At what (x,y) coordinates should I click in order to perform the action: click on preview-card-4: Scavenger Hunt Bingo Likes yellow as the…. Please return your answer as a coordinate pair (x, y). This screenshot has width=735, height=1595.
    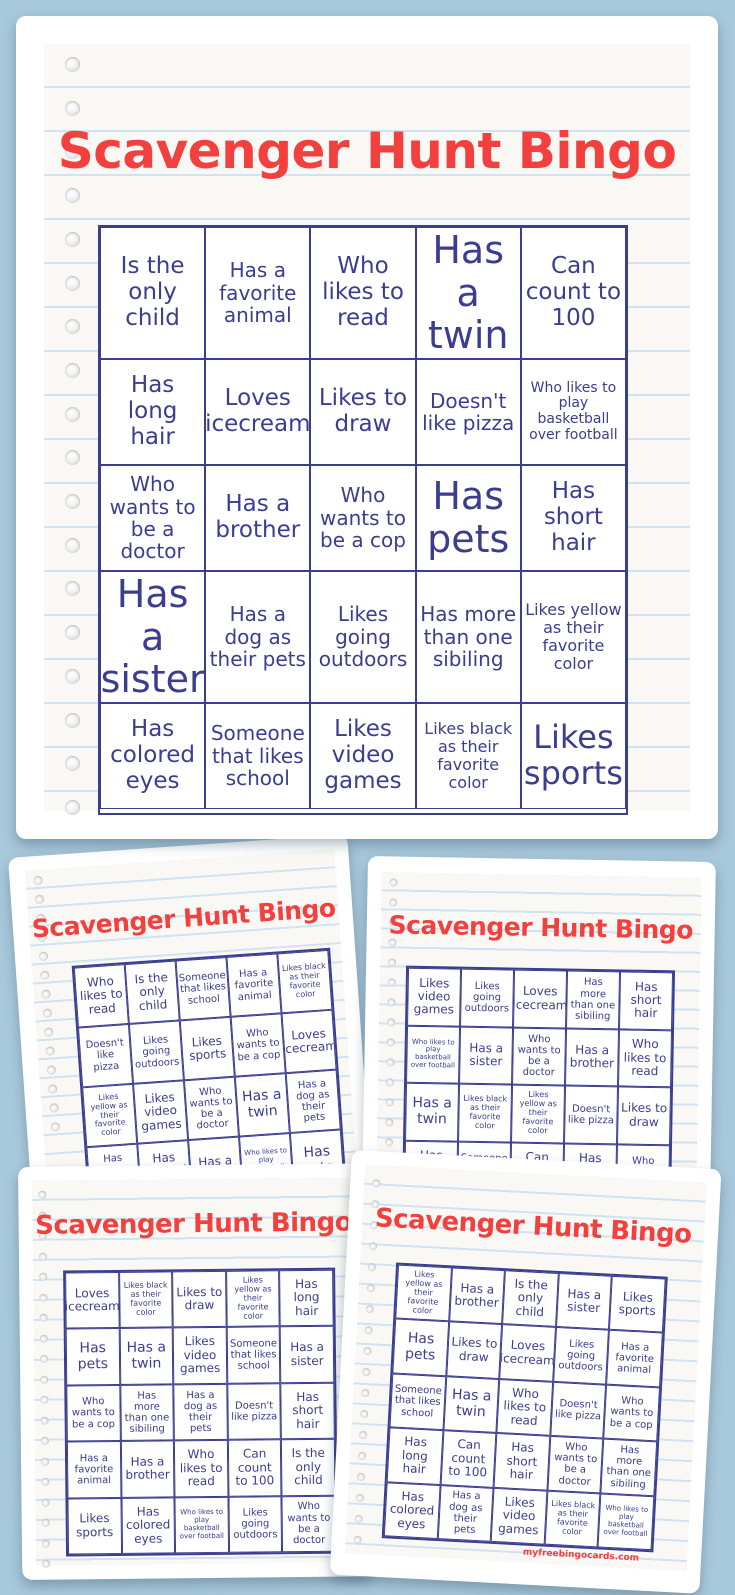
    Looking at the image, I should click on (525, 1372).